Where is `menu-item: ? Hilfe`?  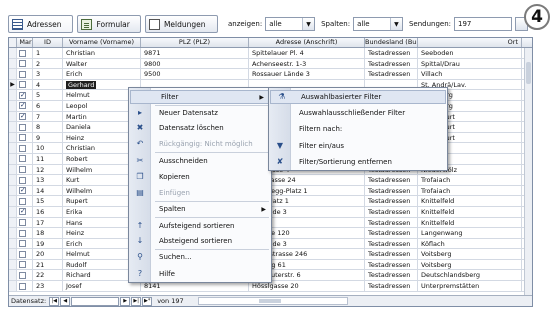 menu-item: ? Hilfe is located at coordinates (200, 274).